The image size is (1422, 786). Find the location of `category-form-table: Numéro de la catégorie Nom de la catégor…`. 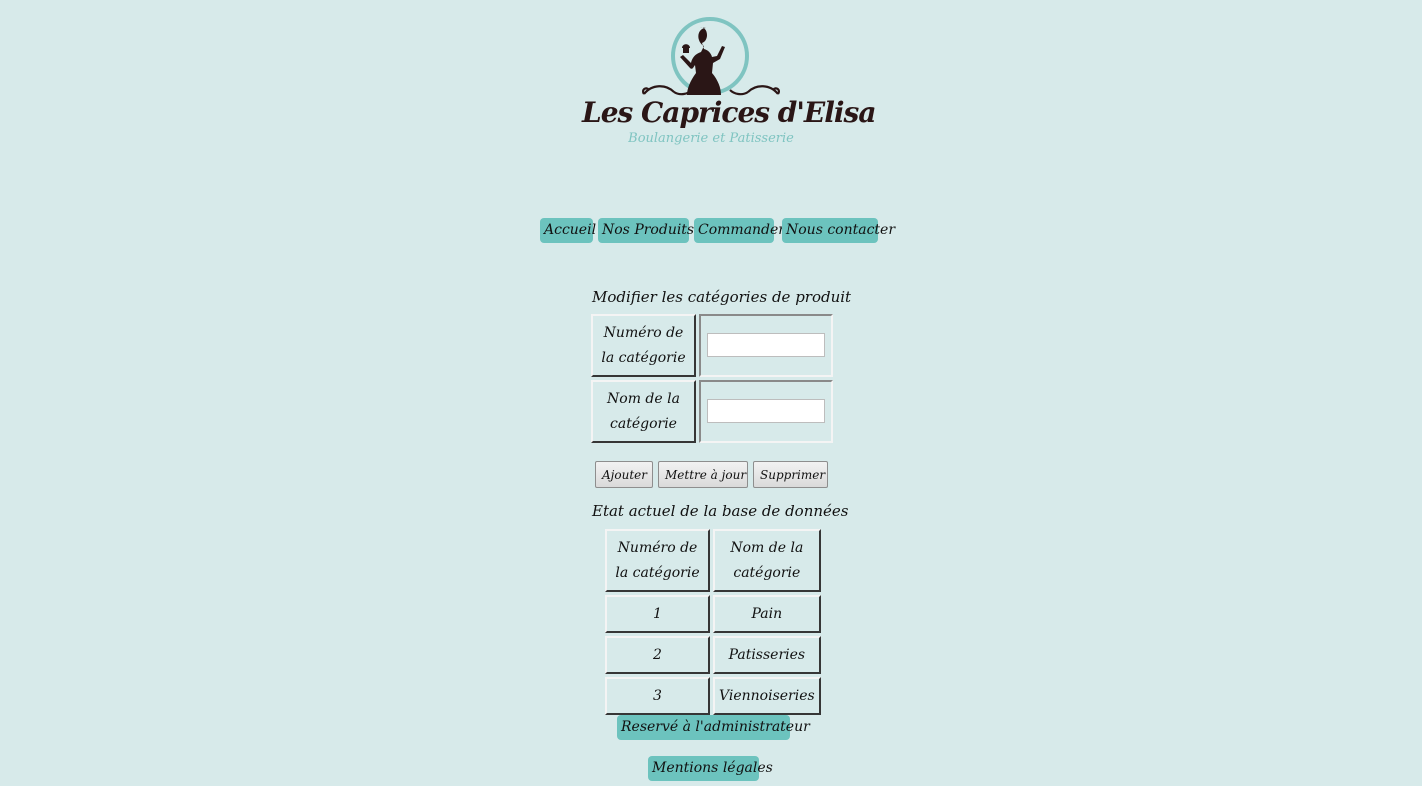

category-form-table: Numéro de la catégorie Nom de la catégor… is located at coordinates (712, 378).